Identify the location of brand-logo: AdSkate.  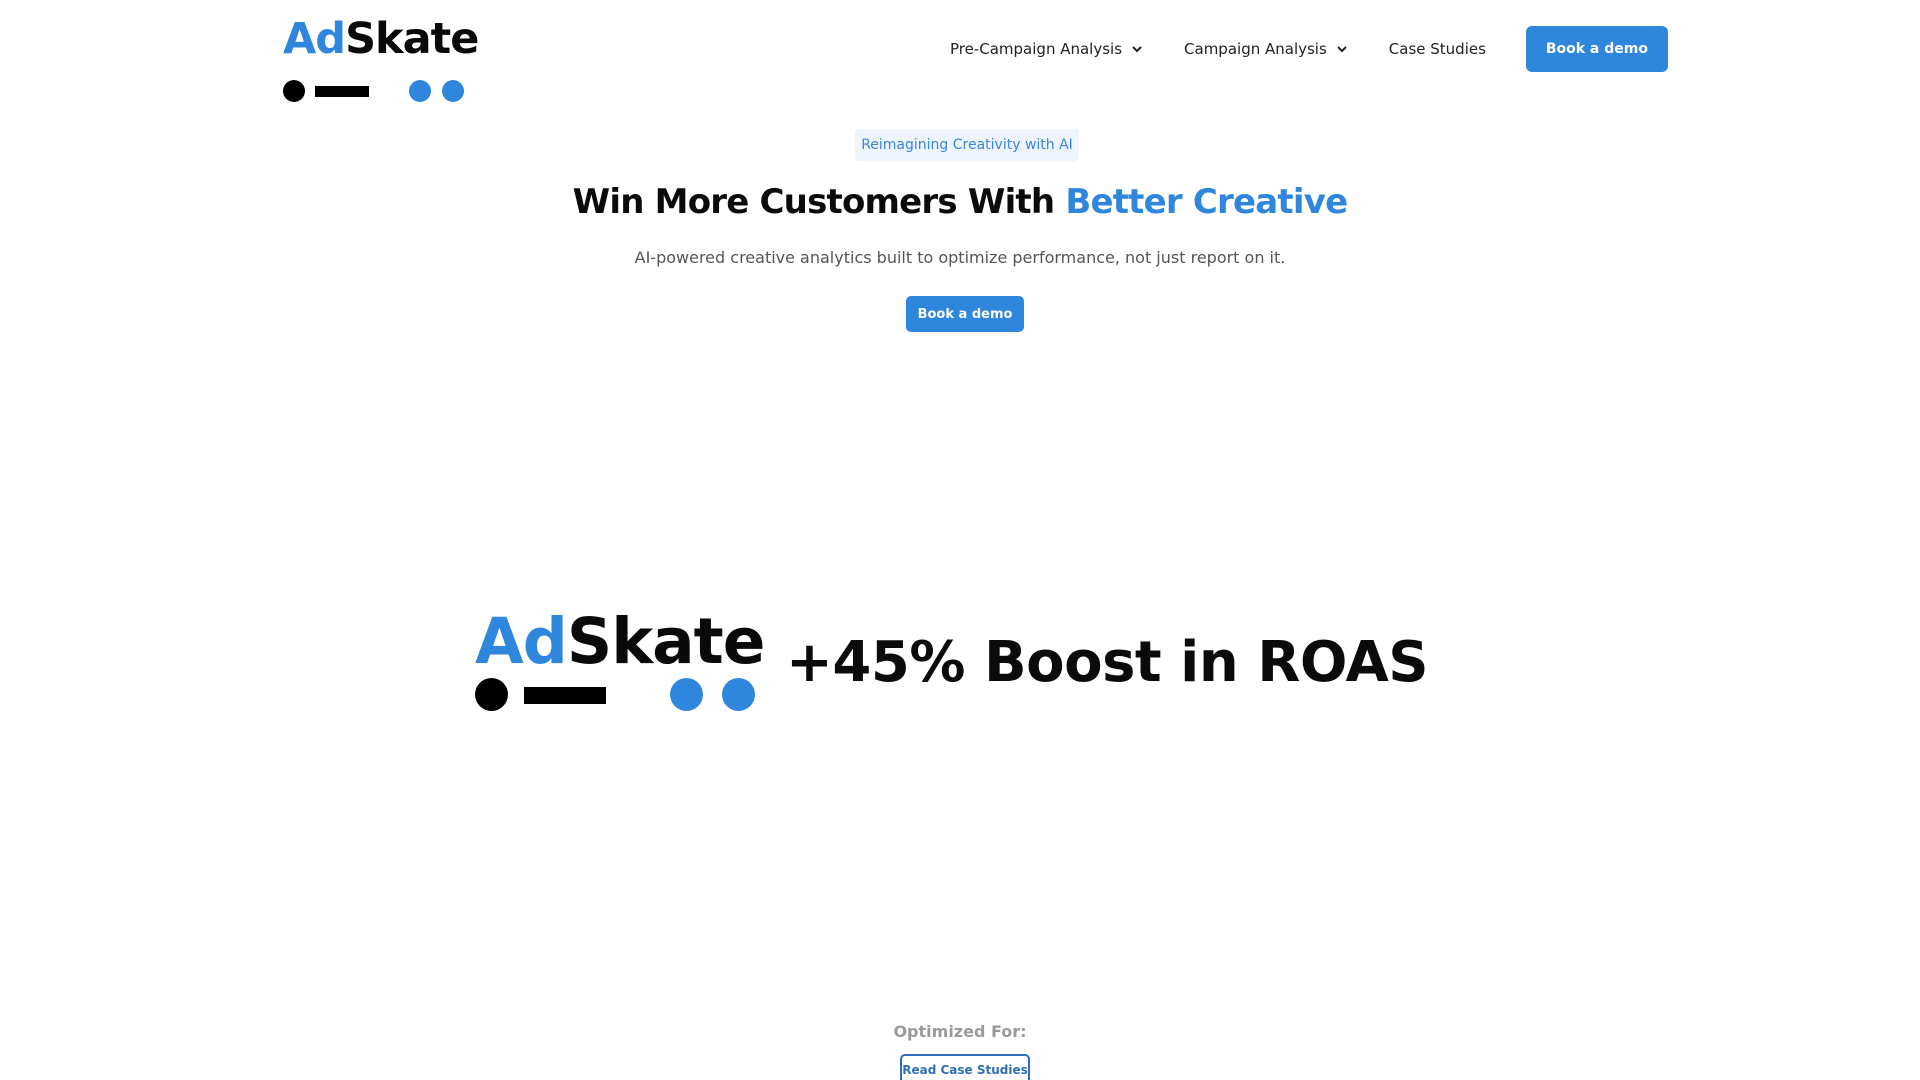
(381, 60).